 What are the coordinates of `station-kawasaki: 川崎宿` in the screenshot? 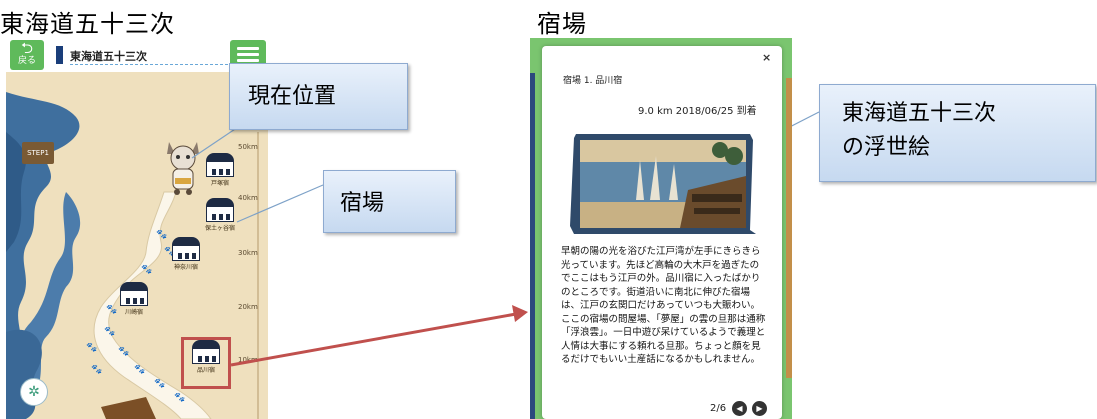 It's located at (134, 299).